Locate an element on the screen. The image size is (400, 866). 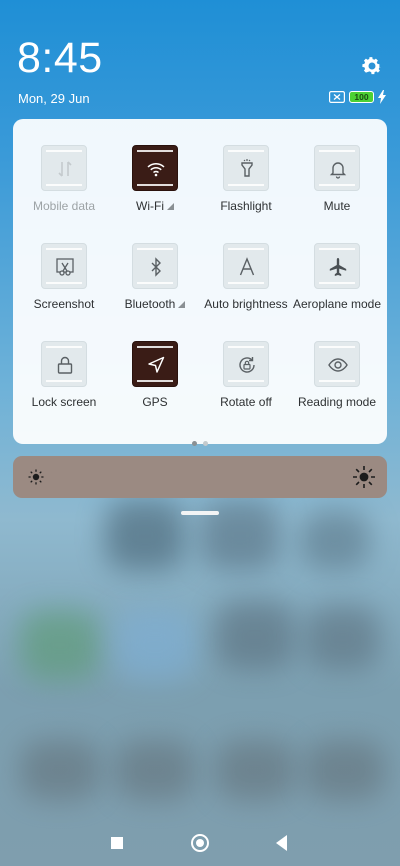
auto-brightness-toggle is located at coordinates (246, 266).